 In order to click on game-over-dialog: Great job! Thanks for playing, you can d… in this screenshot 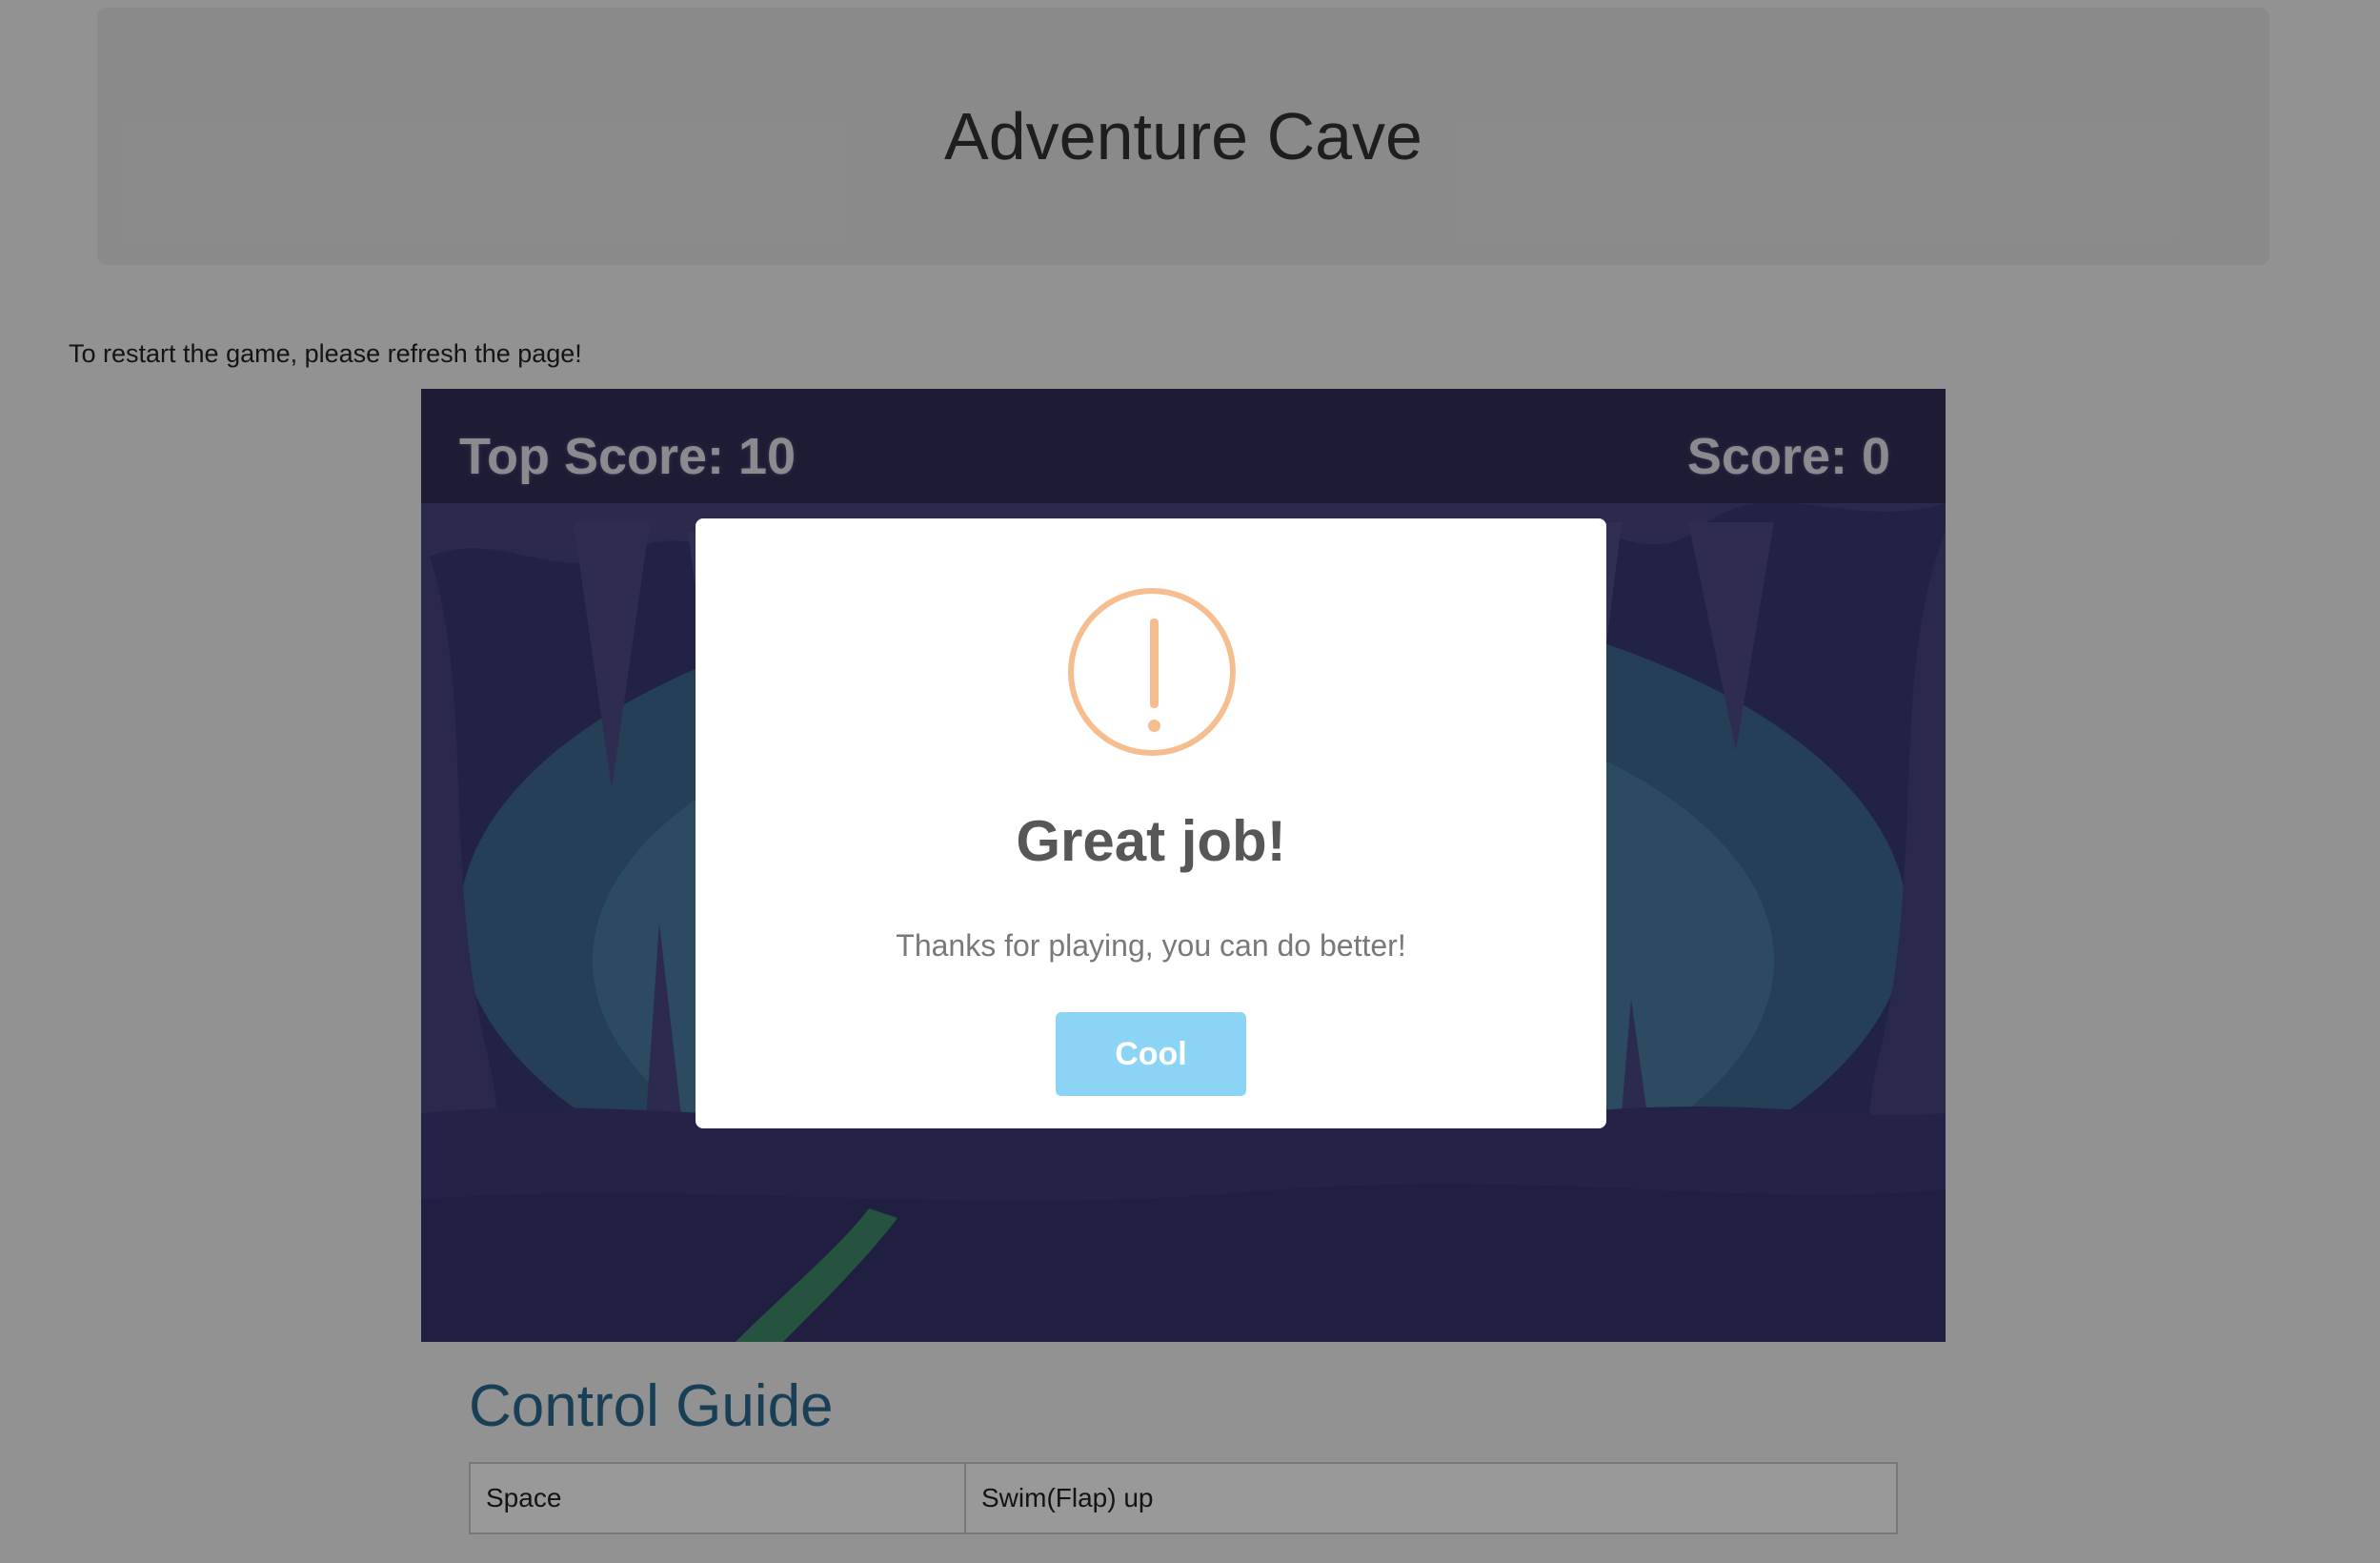, I will do `click(1151, 823)`.